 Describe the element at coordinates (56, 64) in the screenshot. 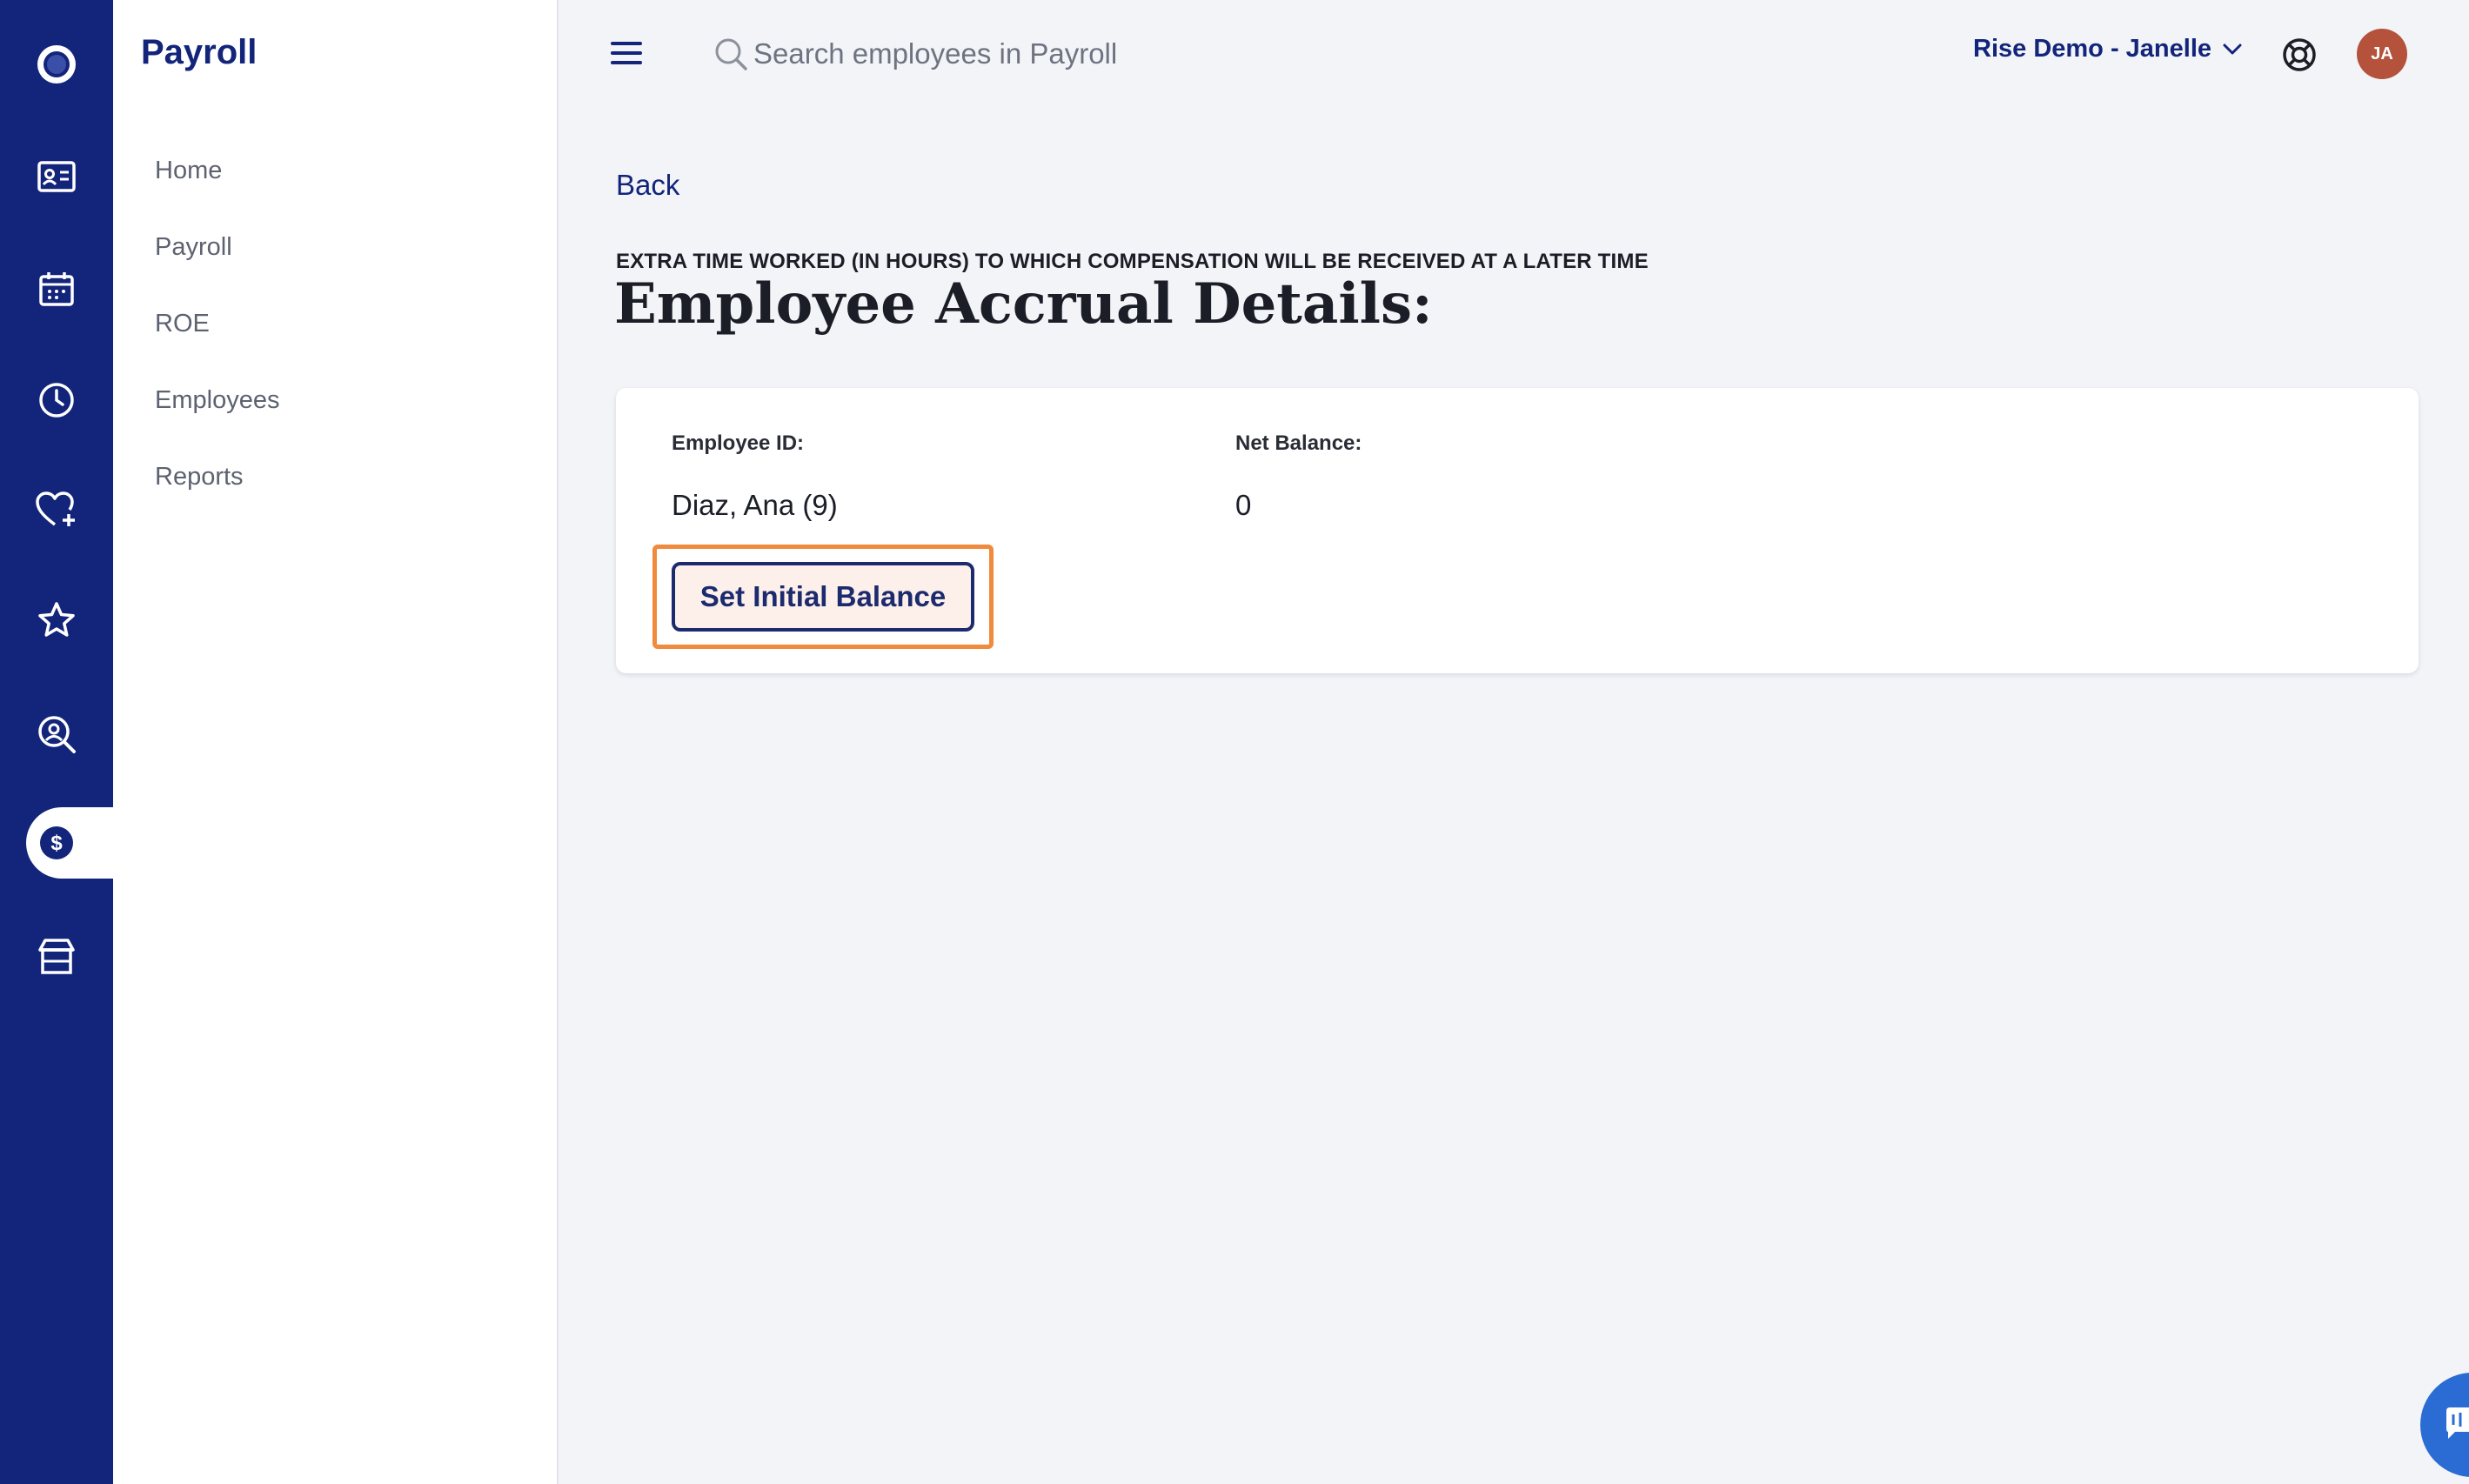

I see `logo-icon` at that location.